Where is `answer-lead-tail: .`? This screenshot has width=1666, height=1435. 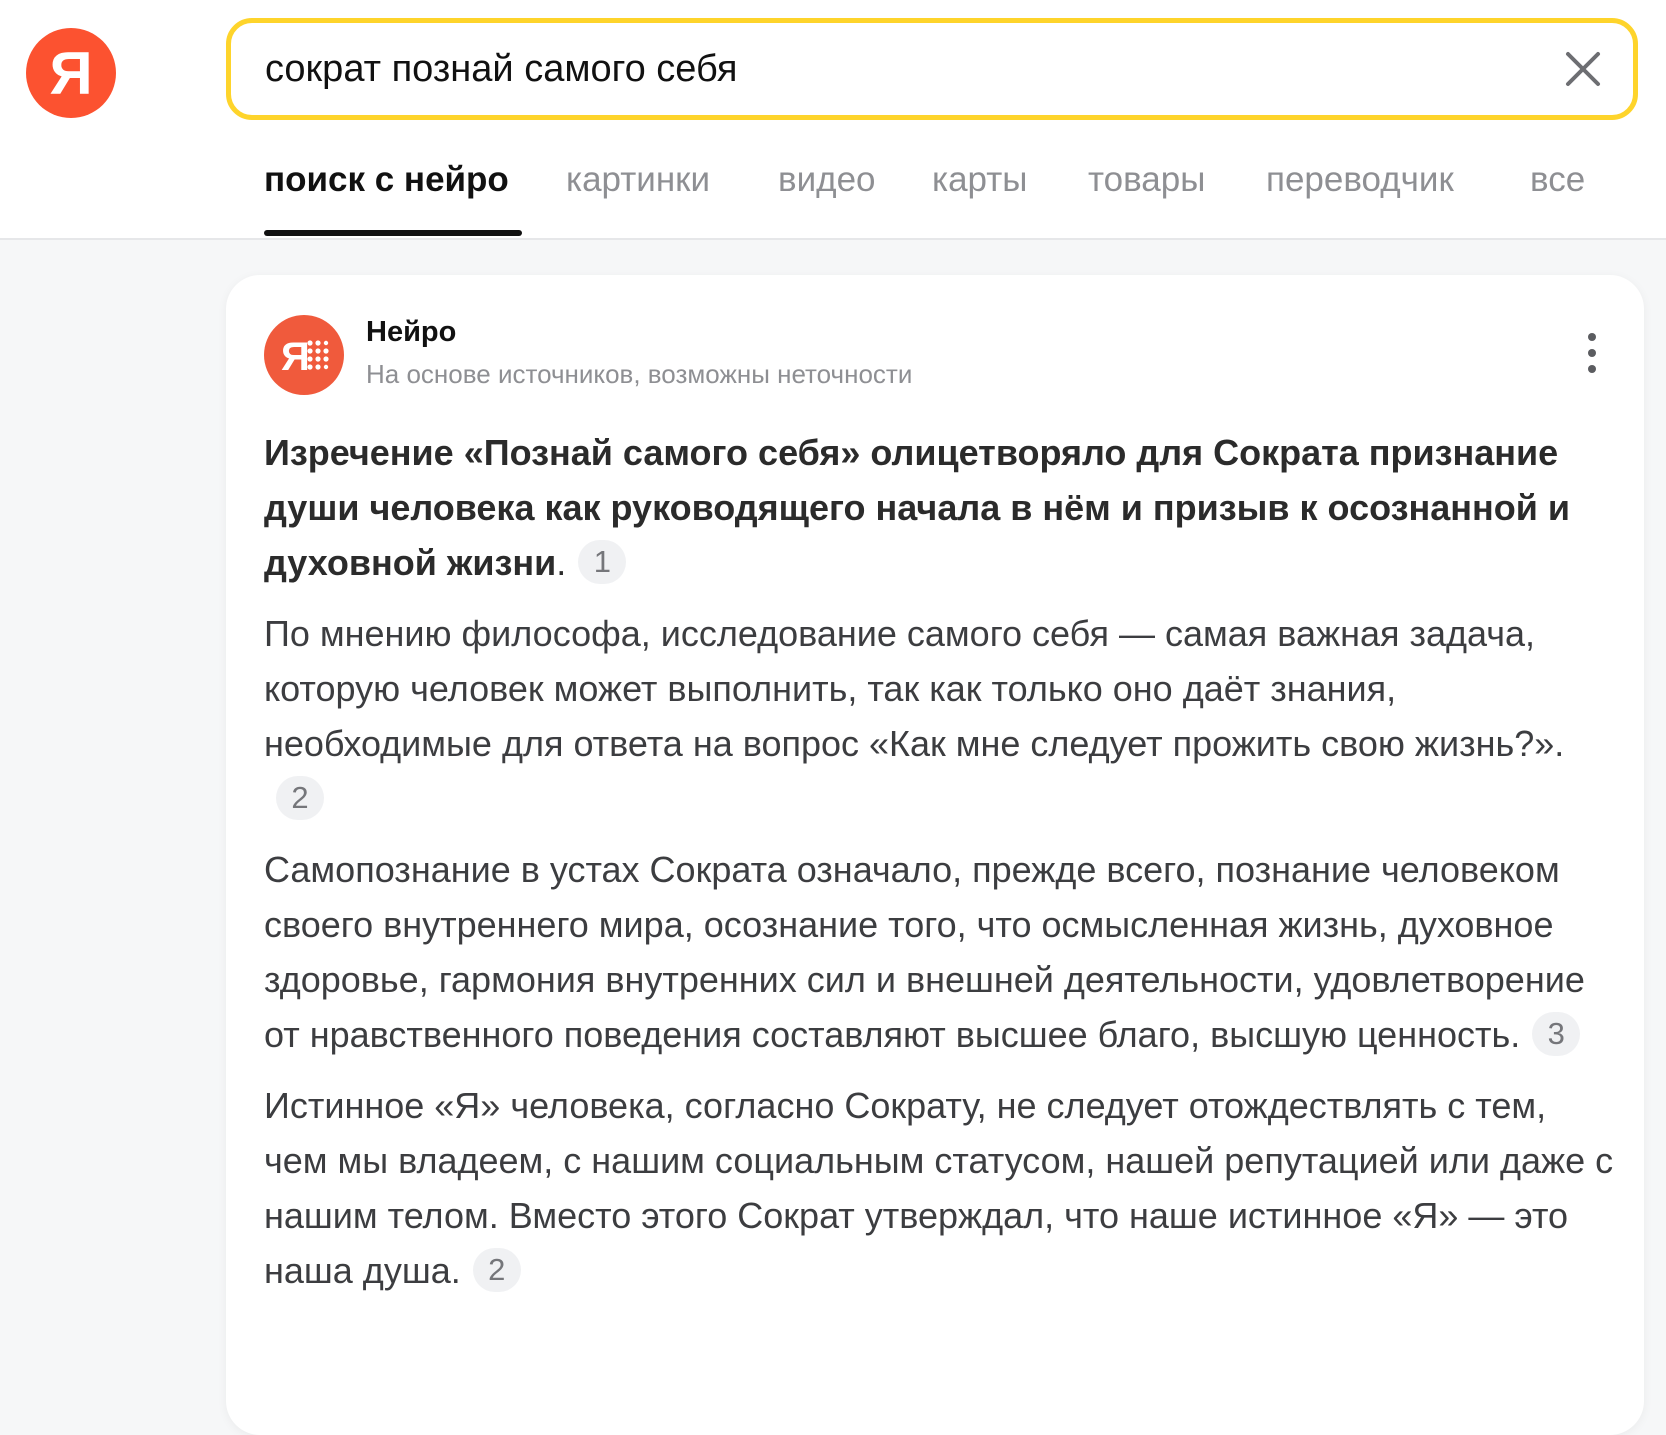
answer-lead-tail: . is located at coordinates (561, 562).